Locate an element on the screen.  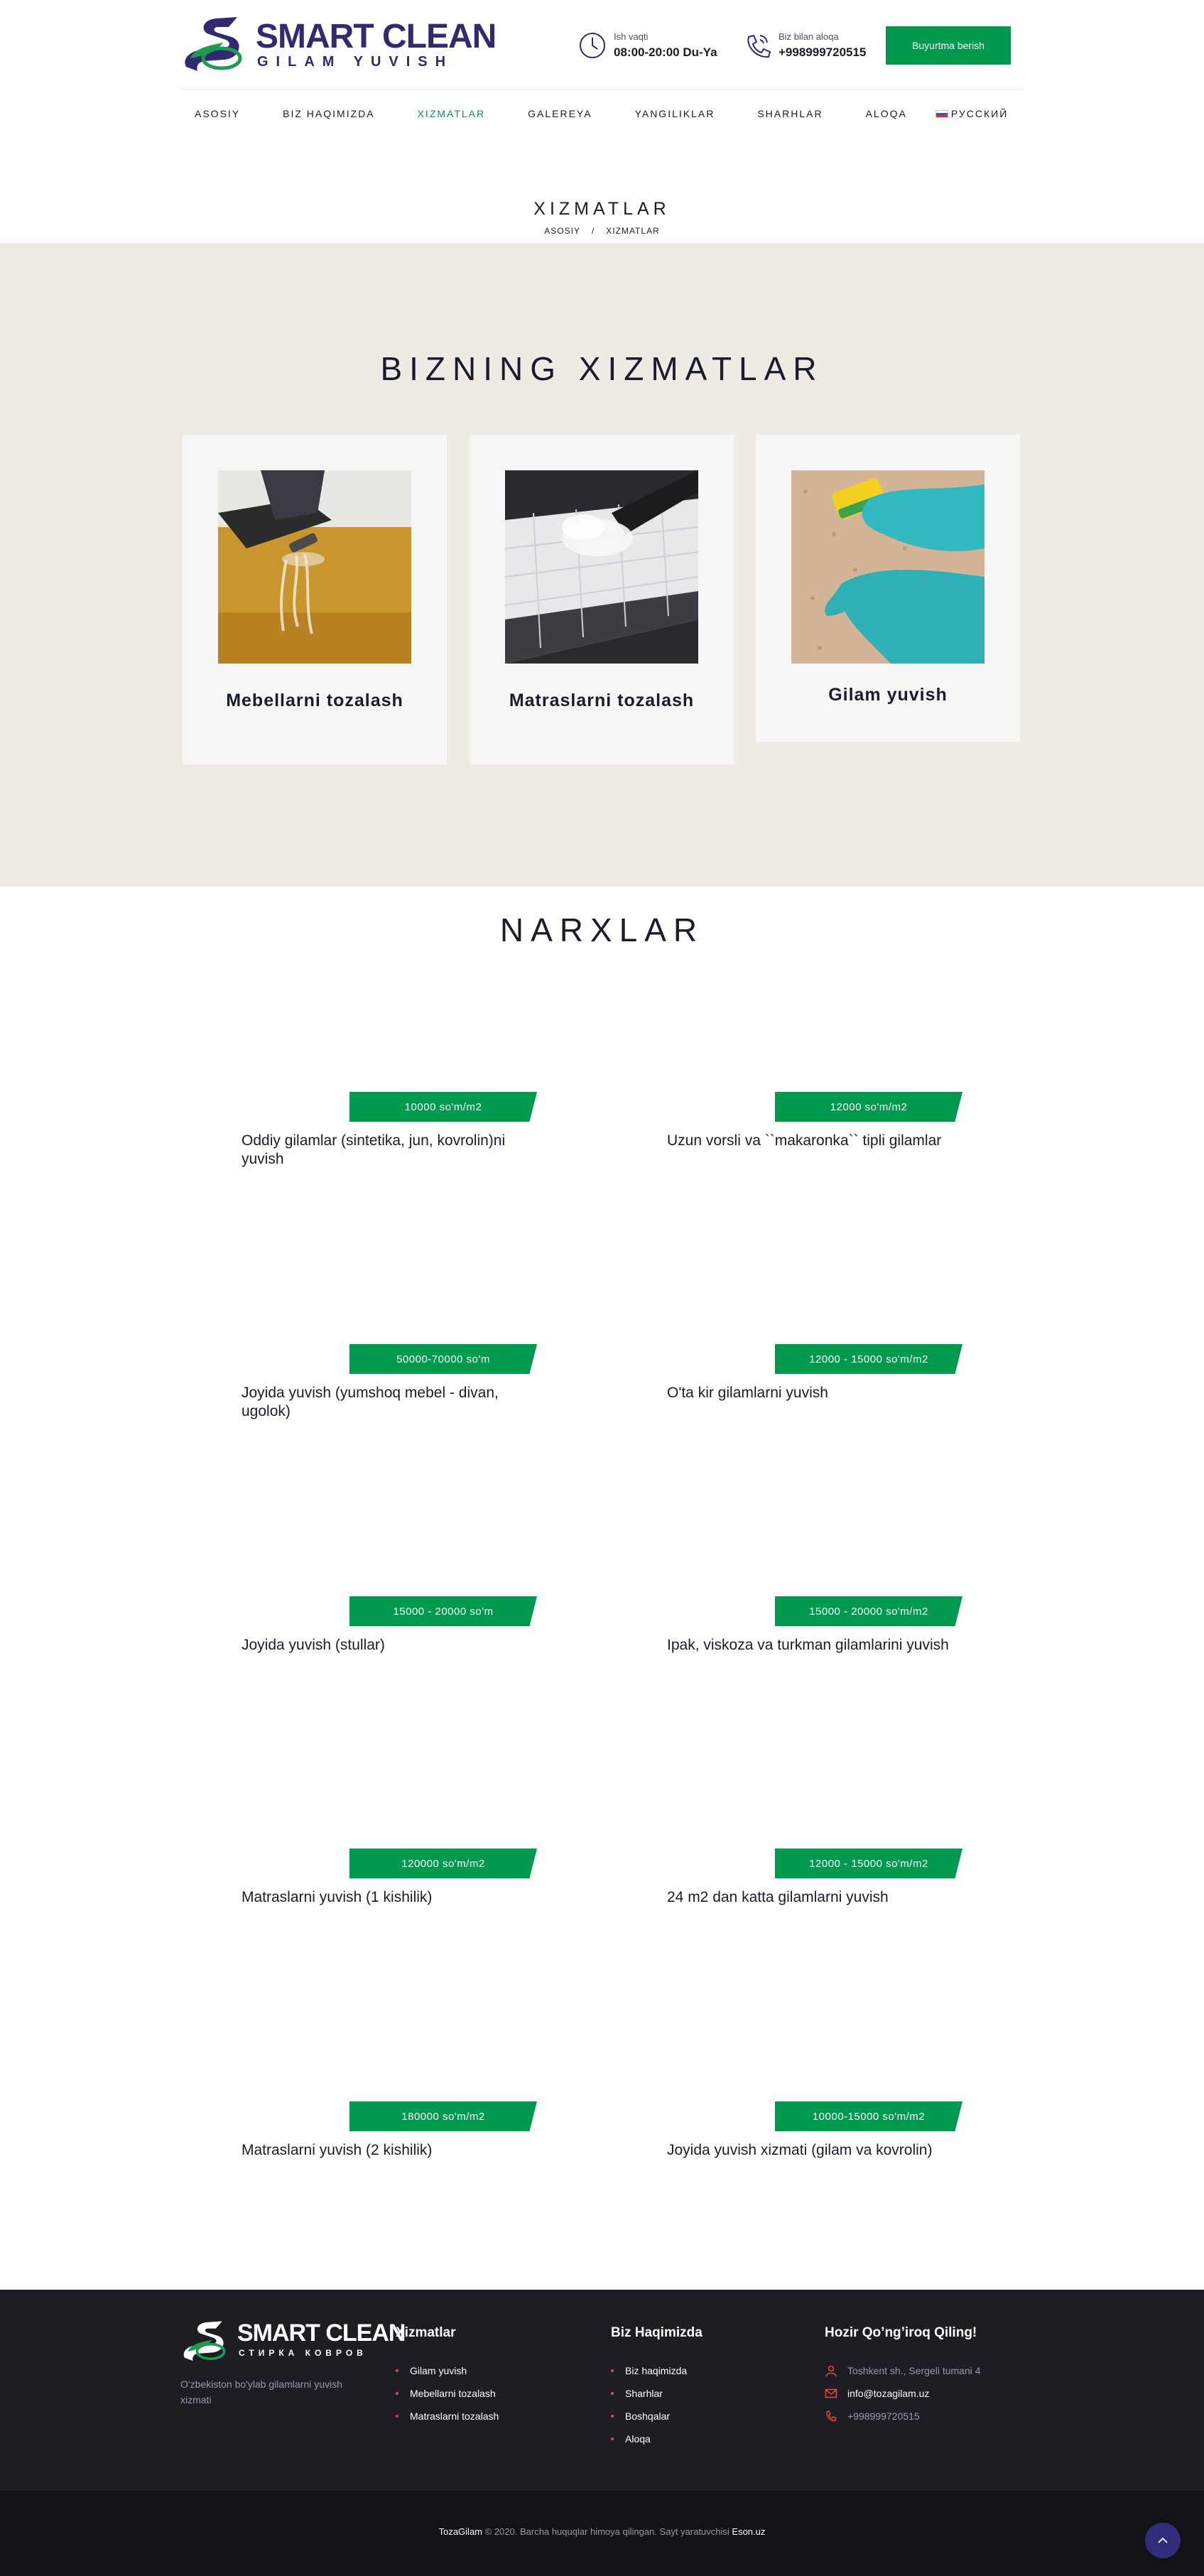
price-name: Matraslarni yuvish (1 kishilik) is located at coordinates (338, 1897).